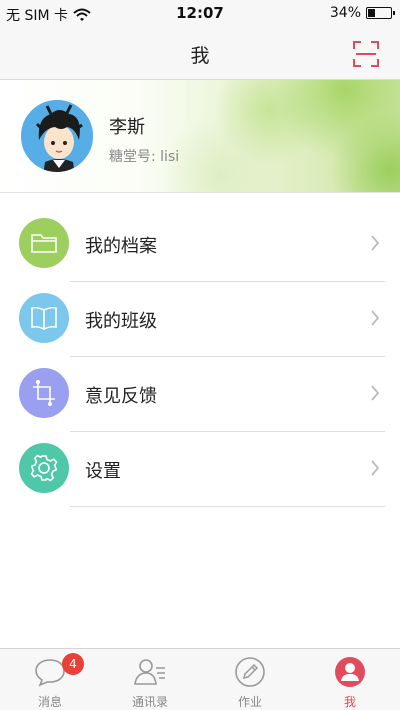  I want to click on divider, so click(227, 506).